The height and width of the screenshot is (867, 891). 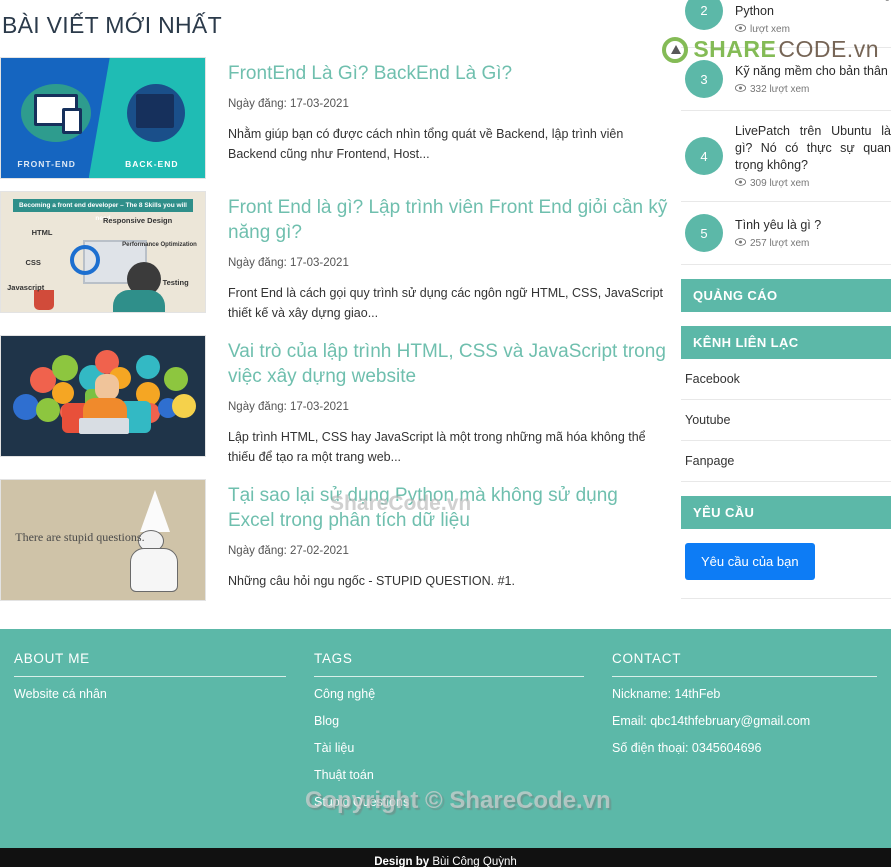 What do you see at coordinates (152, 164) in the screenshot?
I see `thumbnail-label-right: BACK-END` at bounding box center [152, 164].